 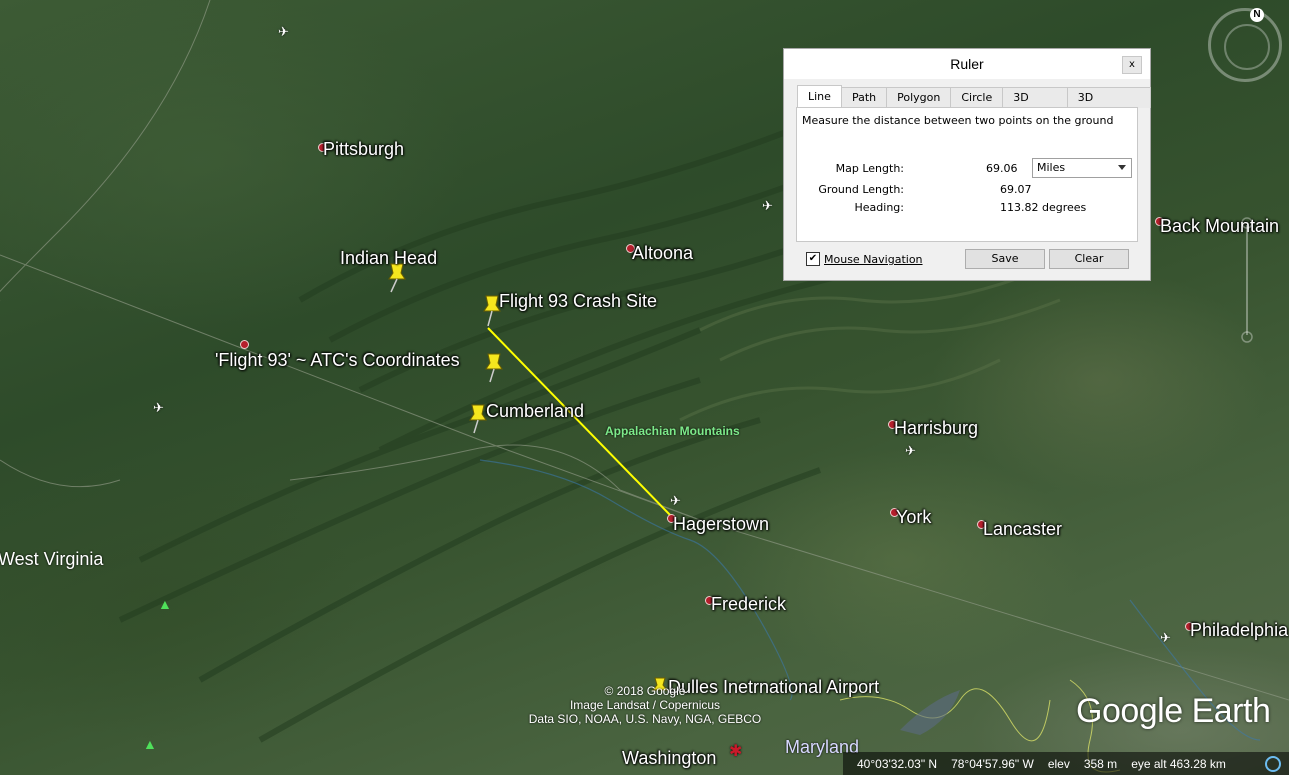 I want to click on zoom-slider, so click(x=1247, y=280).